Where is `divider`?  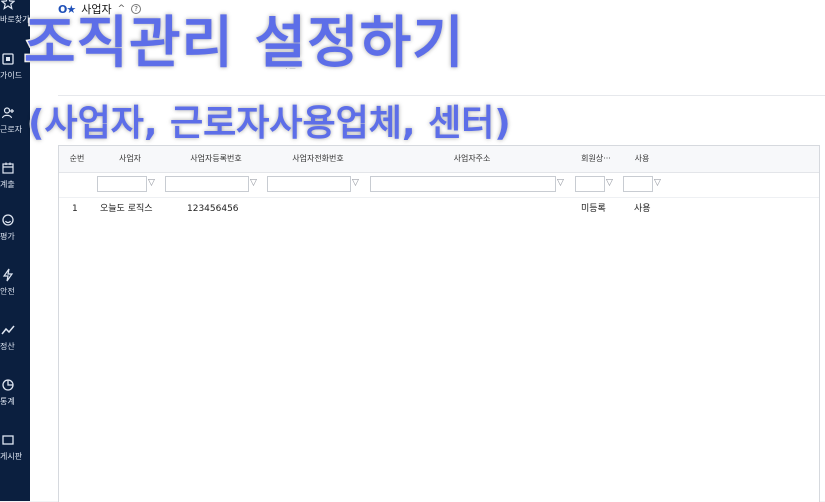
divider is located at coordinates (441, 95).